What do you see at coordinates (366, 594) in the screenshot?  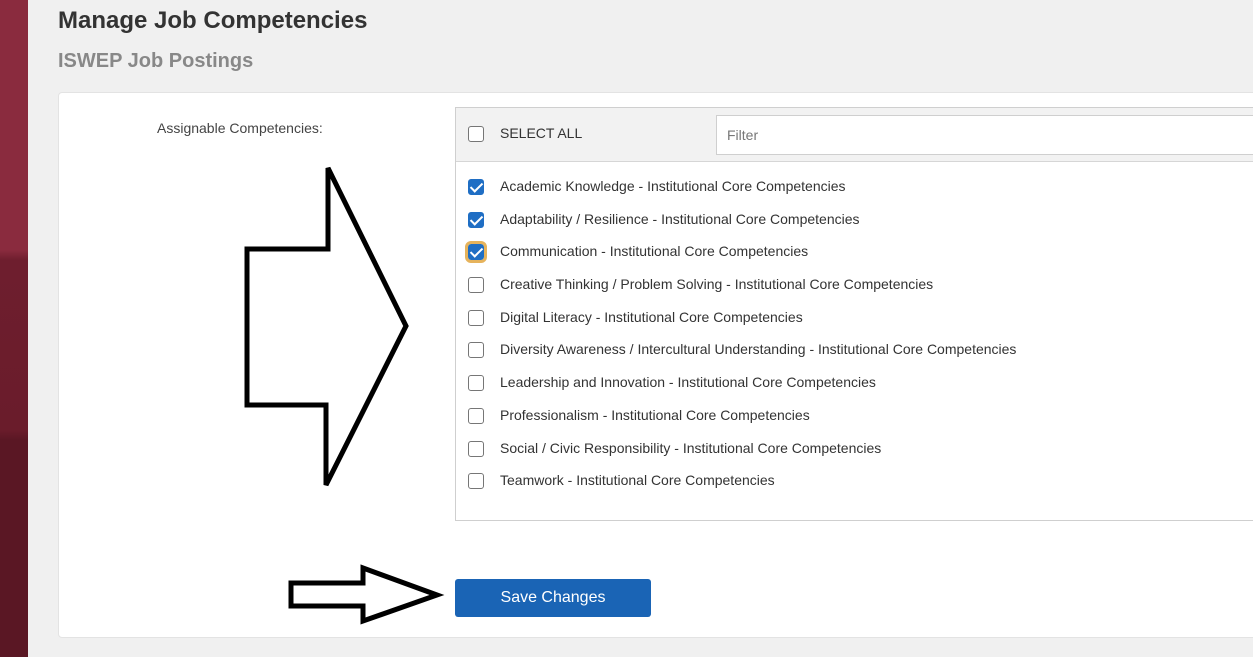 I see `right-arrow-small-icon` at bounding box center [366, 594].